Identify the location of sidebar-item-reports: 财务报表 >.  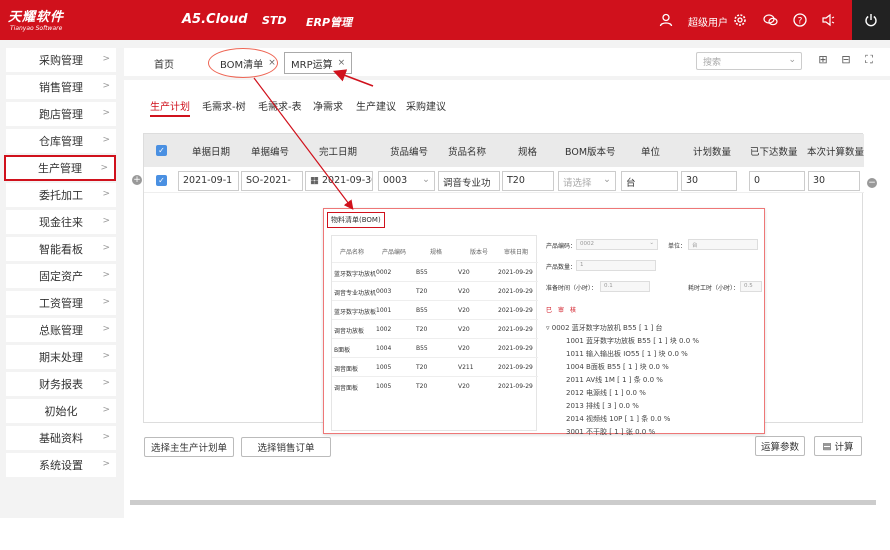
(61, 384).